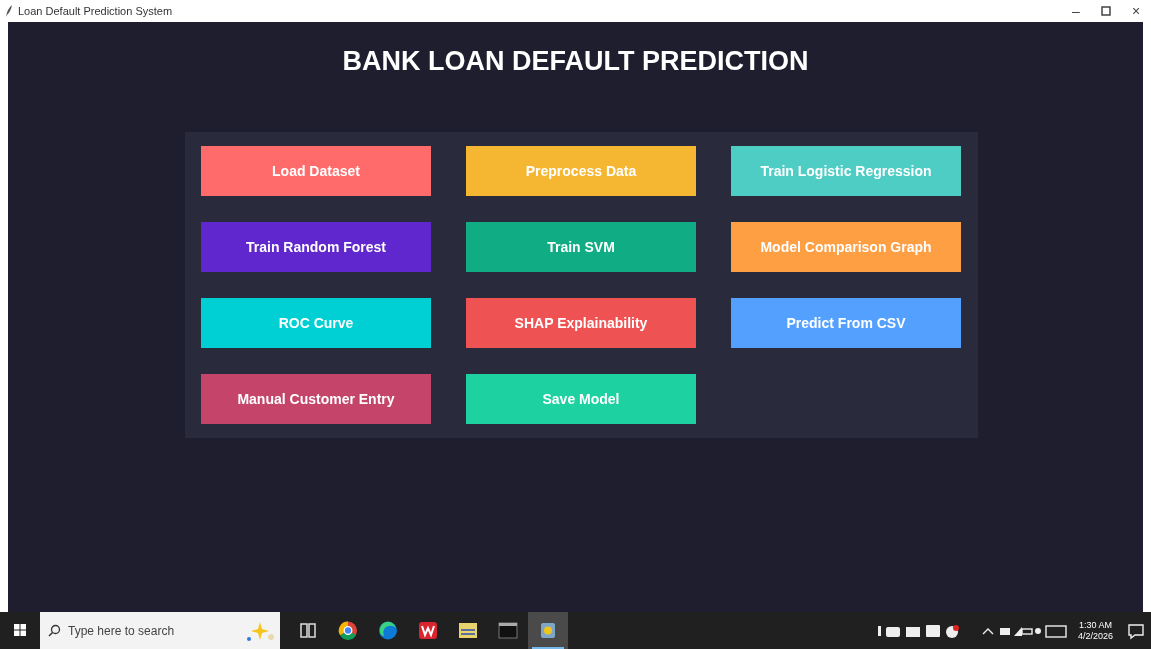  Describe the element at coordinates (581, 399) in the screenshot. I see `action-button: Save Model` at that location.